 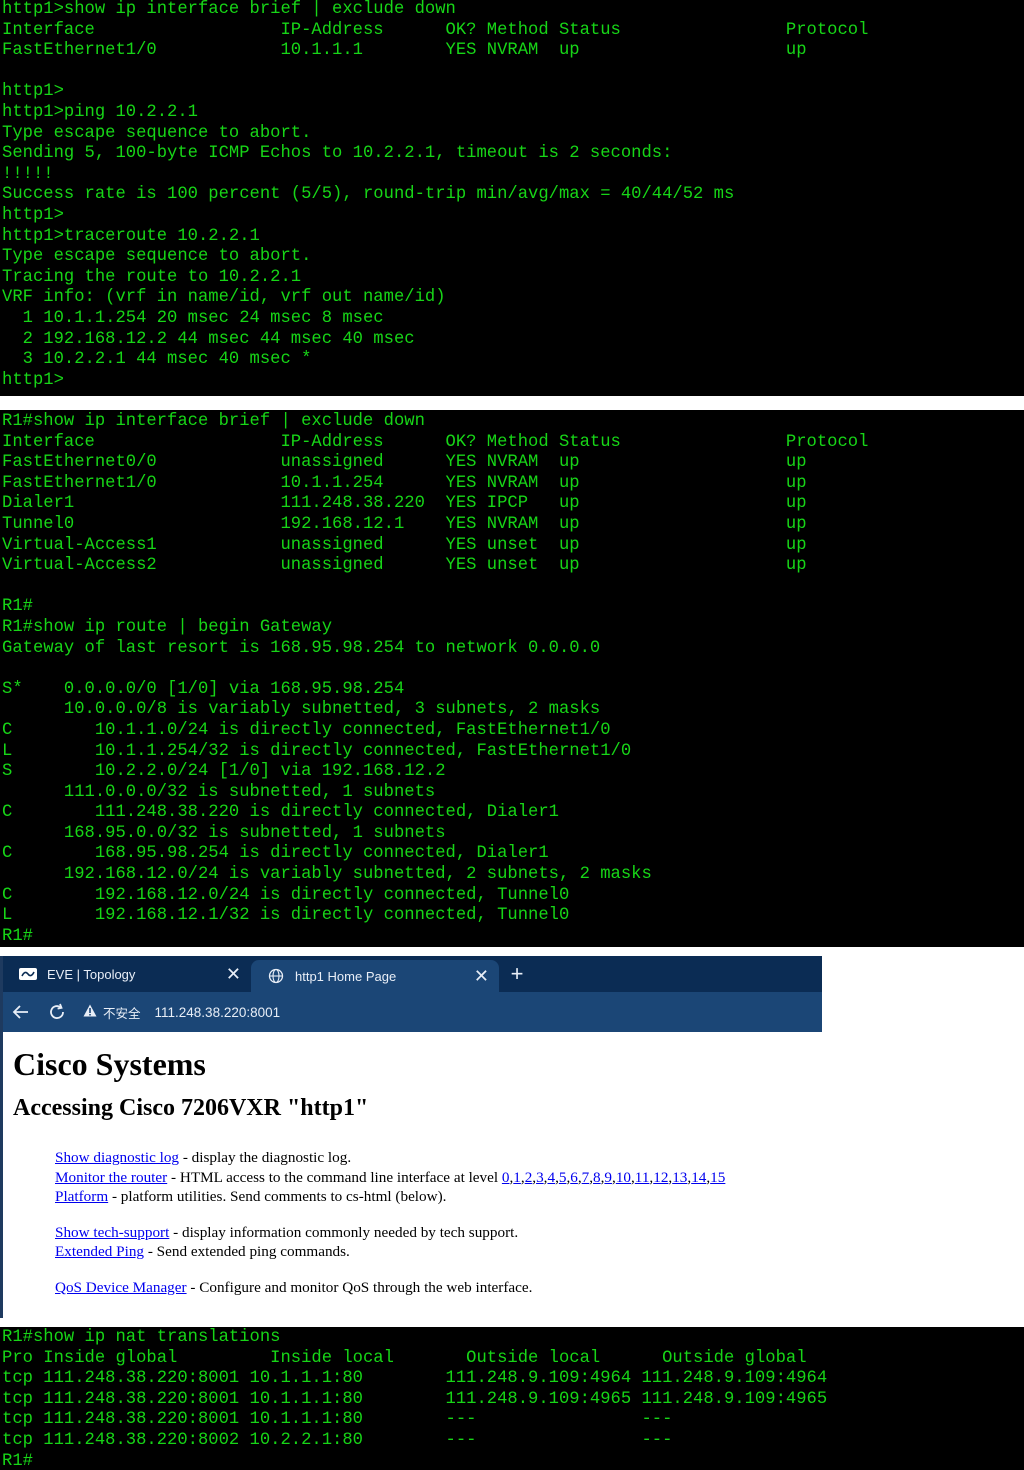 What do you see at coordinates (90, 1012) in the screenshot?
I see `warning-icon` at bounding box center [90, 1012].